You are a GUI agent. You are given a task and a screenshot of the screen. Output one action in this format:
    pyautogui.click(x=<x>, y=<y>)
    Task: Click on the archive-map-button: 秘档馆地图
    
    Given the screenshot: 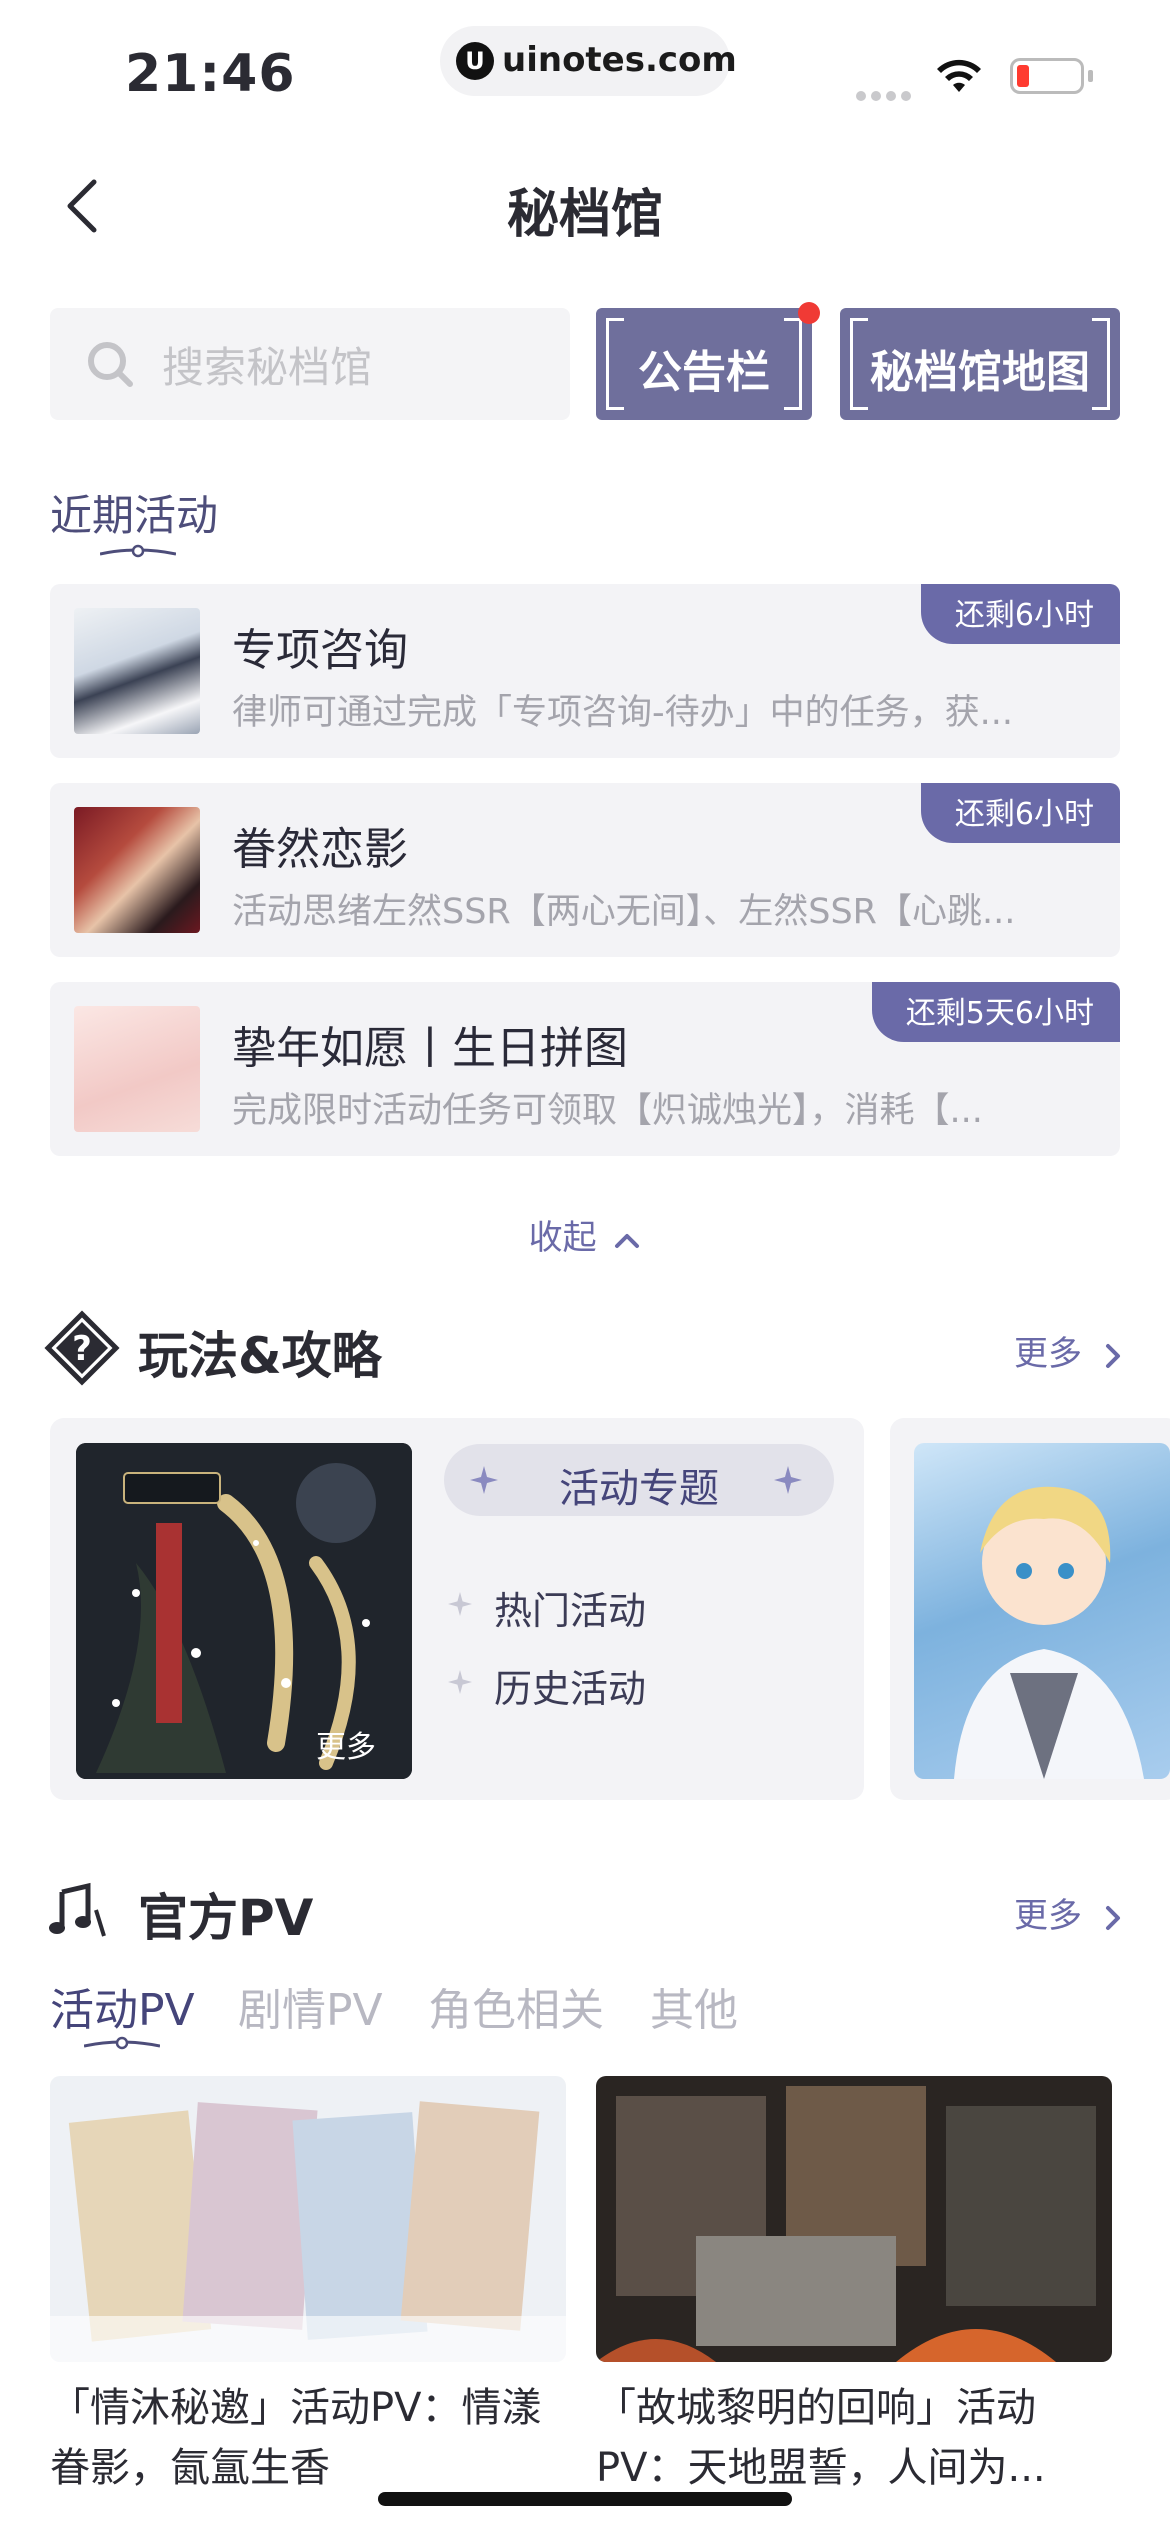 What is the action you would take?
    pyautogui.click(x=980, y=364)
    